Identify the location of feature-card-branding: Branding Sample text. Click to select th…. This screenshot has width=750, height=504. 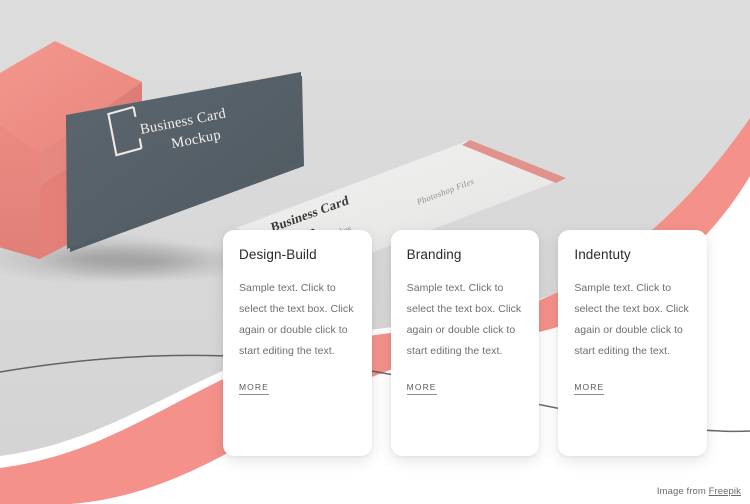
(465, 343).